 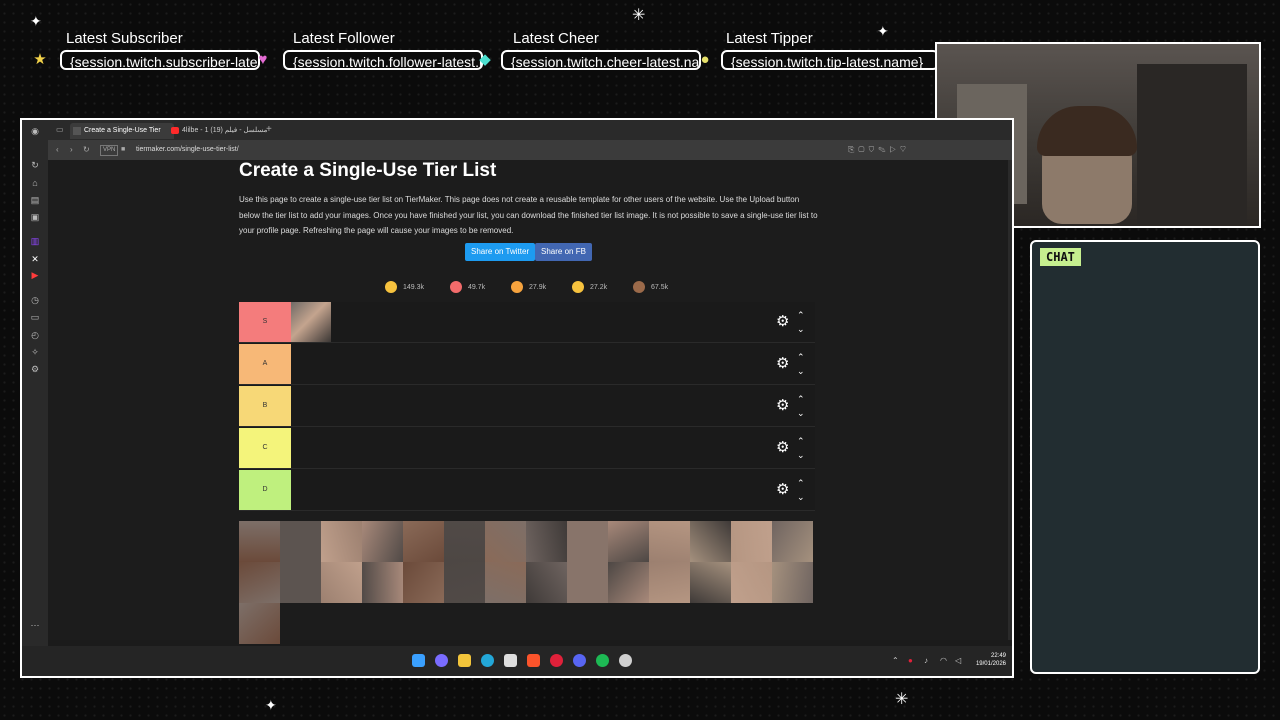 What do you see at coordinates (895, 661) in the screenshot?
I see `tray-chevron-icon: ⌃` at bounding box center [895, 661].